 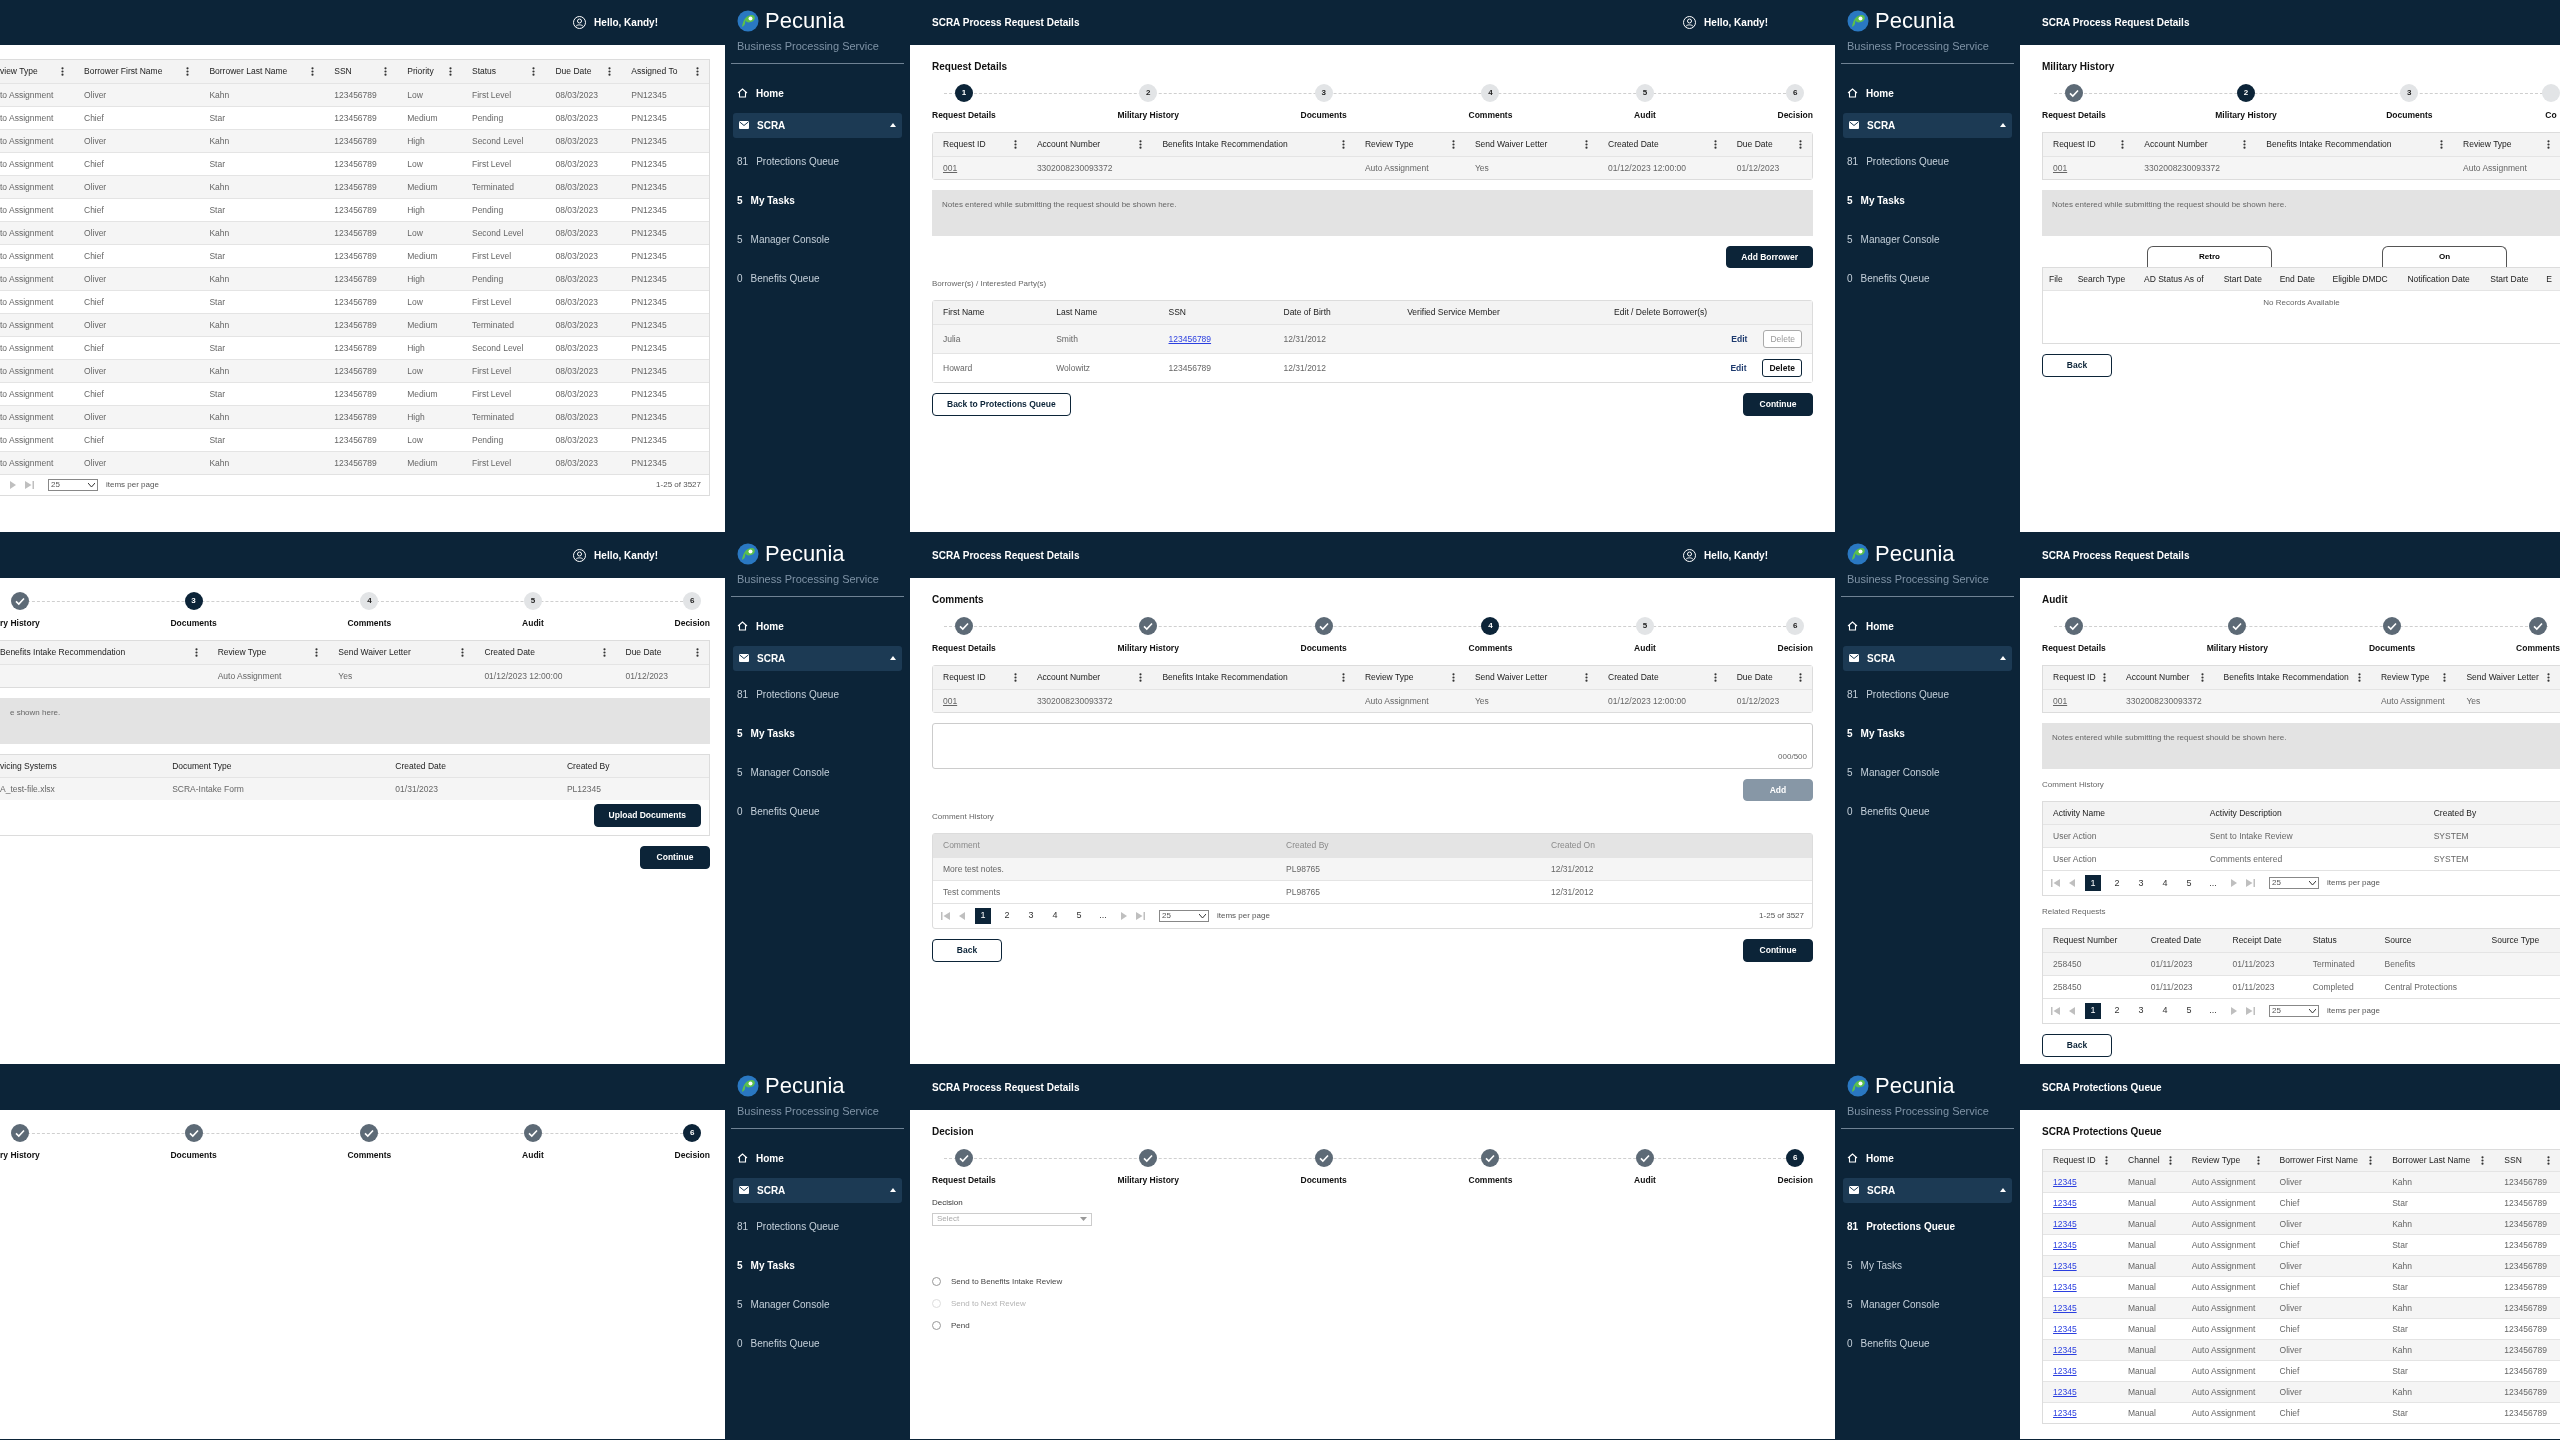 What do you see at coordinates (1001, 404) in the screenshot?
I see `action-button: Back to Protections Queue` at bounding box center [1001, 404].